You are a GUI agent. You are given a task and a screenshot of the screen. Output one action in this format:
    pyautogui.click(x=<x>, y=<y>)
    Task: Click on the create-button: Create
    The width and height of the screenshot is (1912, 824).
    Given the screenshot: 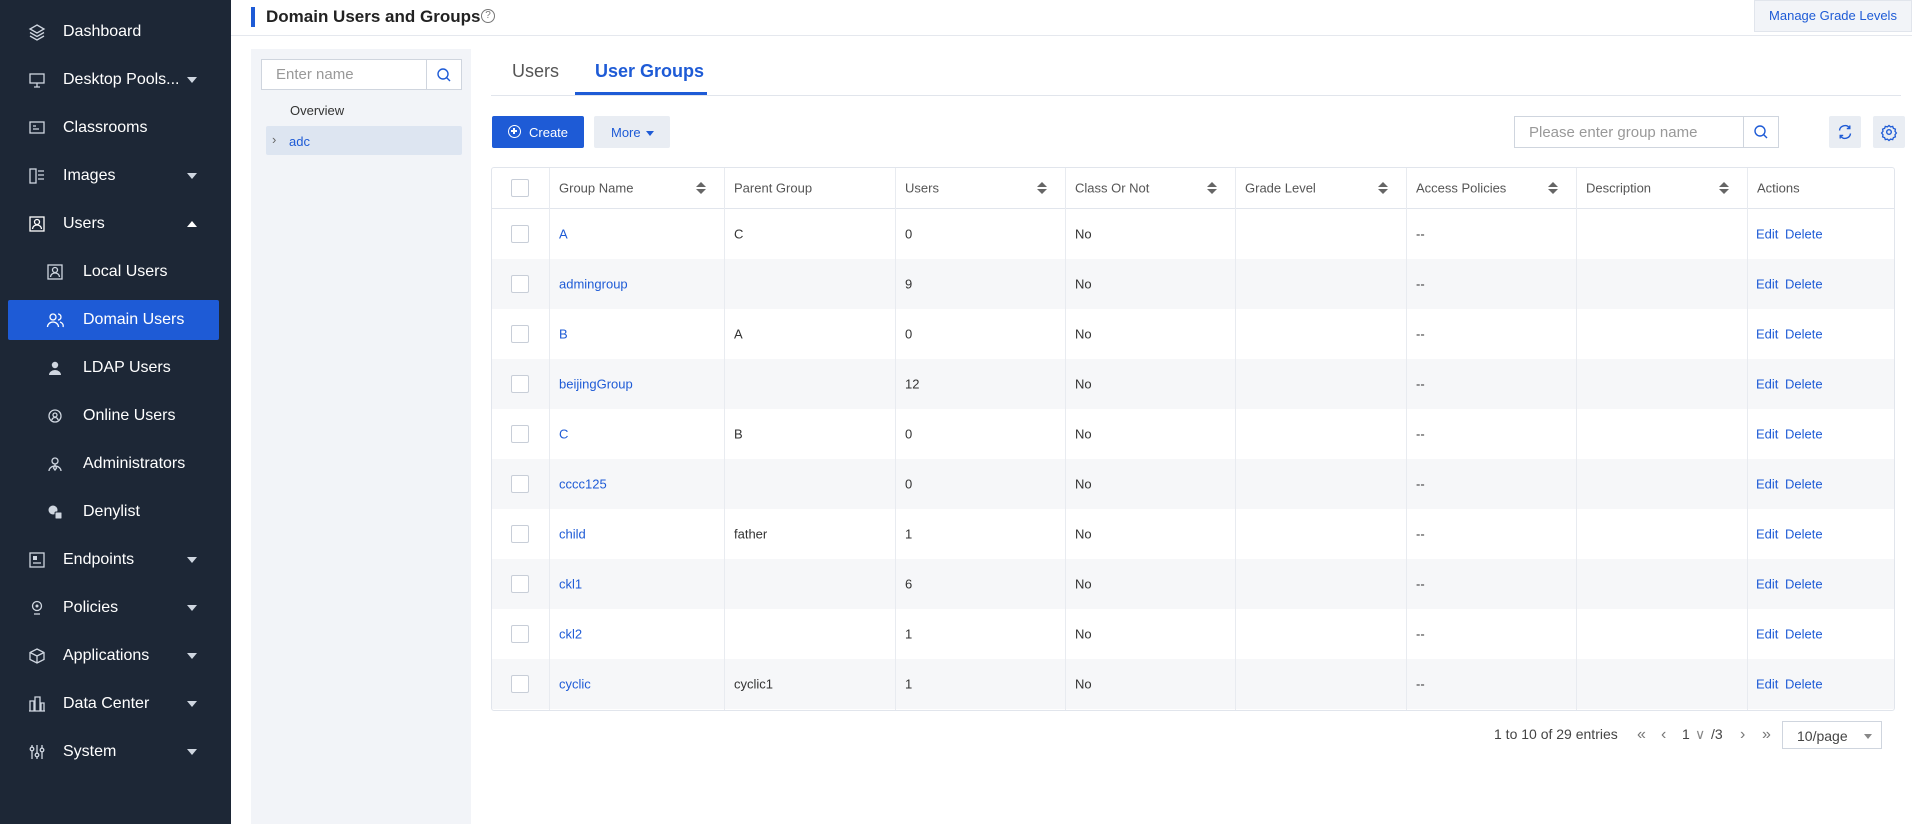 What is the action you would take?
    pyautogui.click(x=538, y=132)
    